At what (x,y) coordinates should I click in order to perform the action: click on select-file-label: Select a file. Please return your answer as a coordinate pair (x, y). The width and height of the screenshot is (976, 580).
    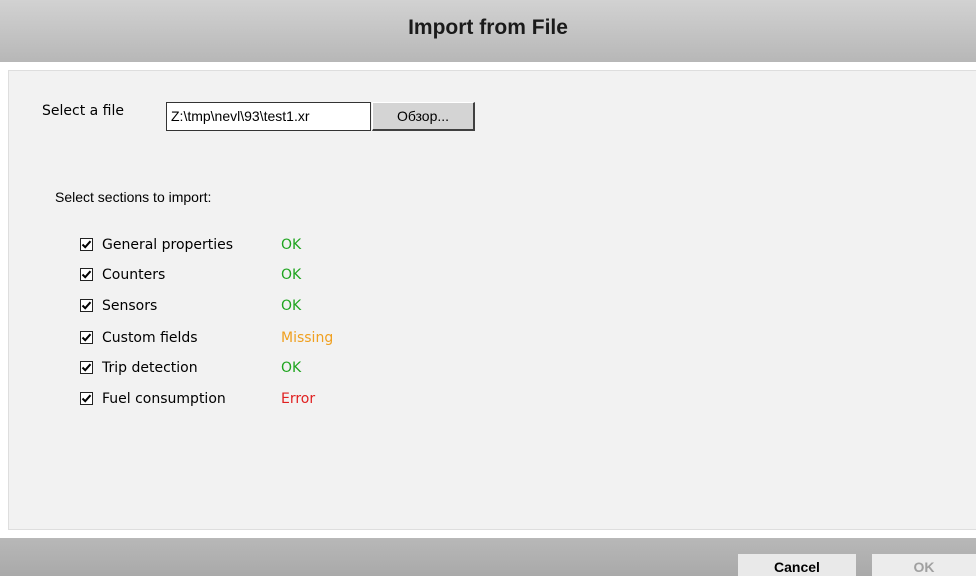
    Looking at the image, I should click on (83, 111).